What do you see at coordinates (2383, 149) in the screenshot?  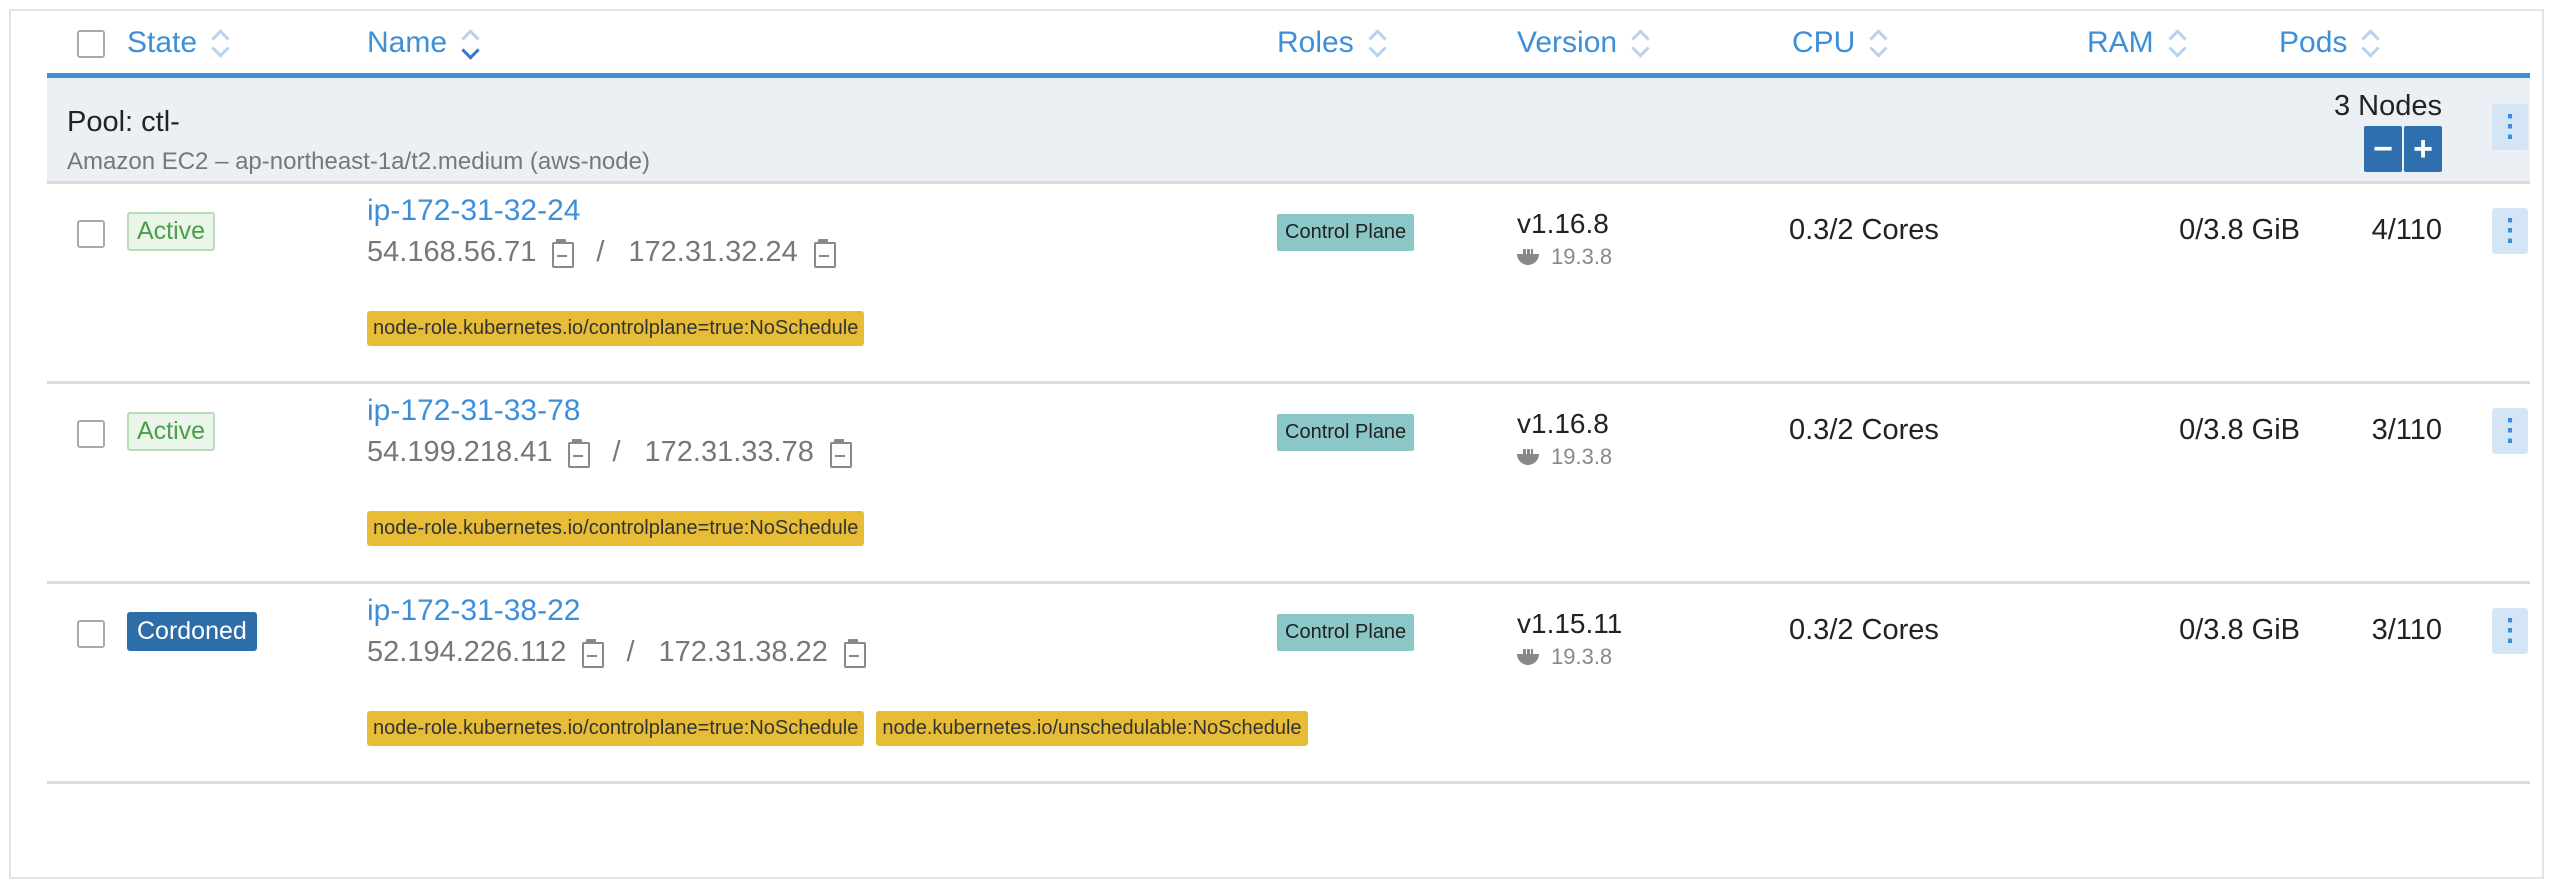 I see `scale-down-button: −` at bounding box center [2383, 149].